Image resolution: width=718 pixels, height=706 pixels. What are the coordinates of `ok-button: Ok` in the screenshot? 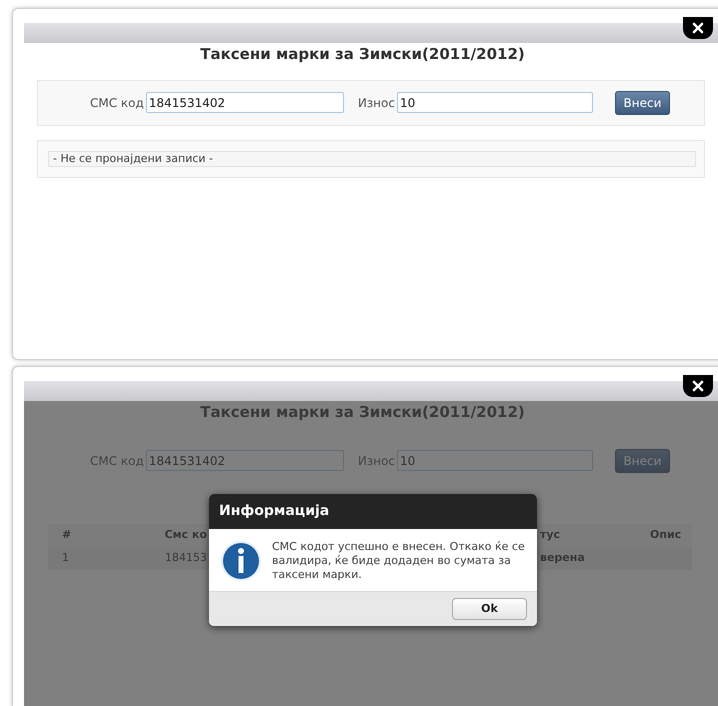 It's located at (489, 609).